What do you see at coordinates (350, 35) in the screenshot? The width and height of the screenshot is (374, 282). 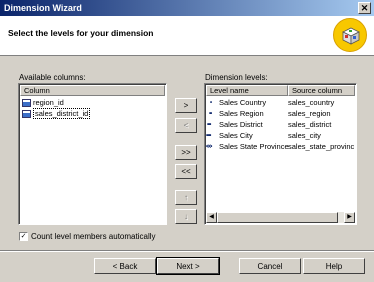 I see `cube-icon` at bounding box center [350, 35].